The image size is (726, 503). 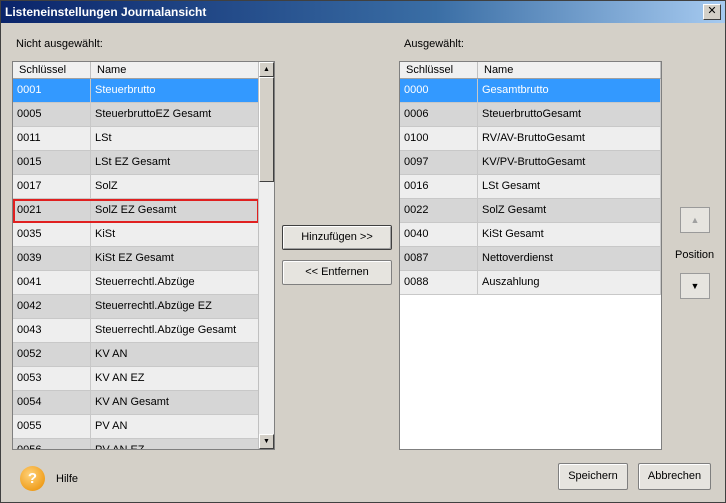 What do you see at coordinates (569, 138) in the screenshot?
I see `row-name: RV/AV-BruttoGesamt` at bounding box center [569, 138].